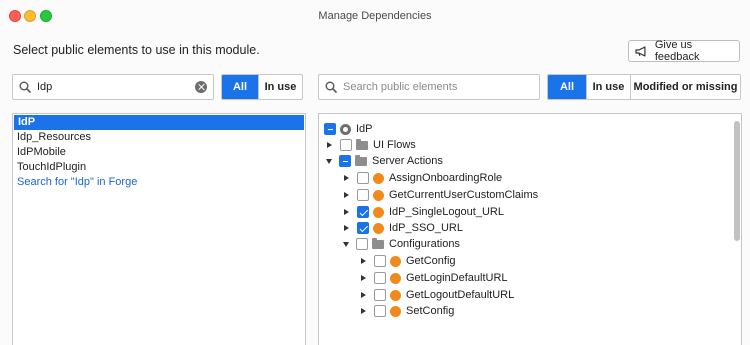 The image size is (750, 345). I want to click on tree-row-getconfig: GetConfig, so click(408, 261).